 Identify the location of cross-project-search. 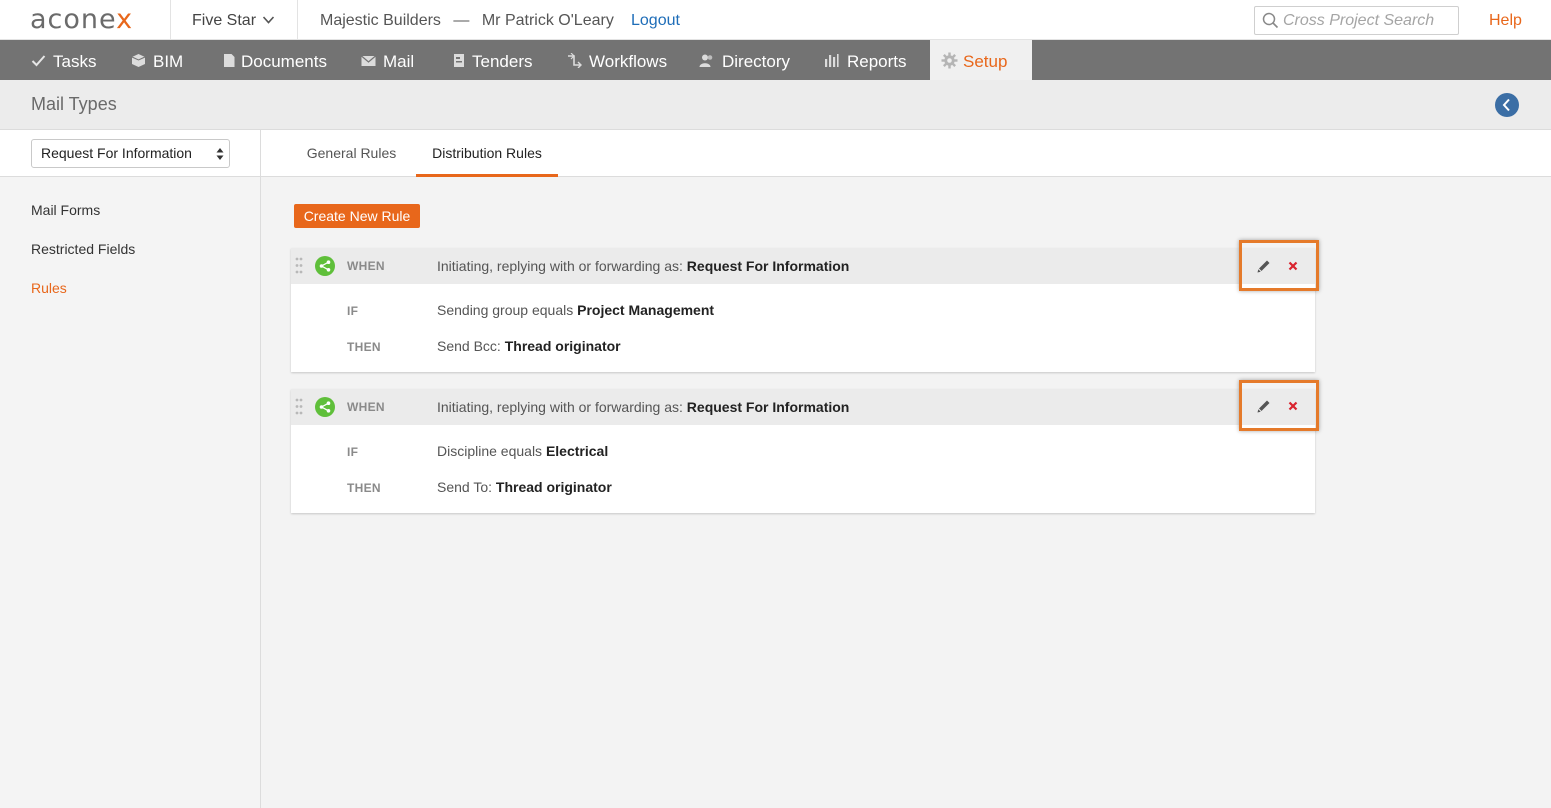
(1356, 20).